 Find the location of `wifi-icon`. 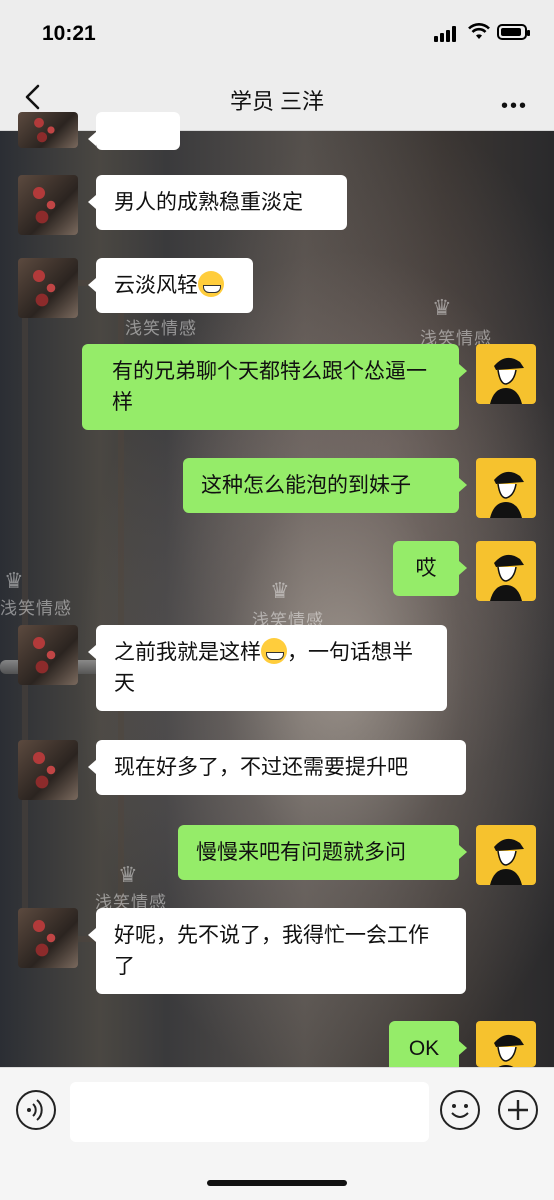

wifi-icon is located at coordinates (479, 31).